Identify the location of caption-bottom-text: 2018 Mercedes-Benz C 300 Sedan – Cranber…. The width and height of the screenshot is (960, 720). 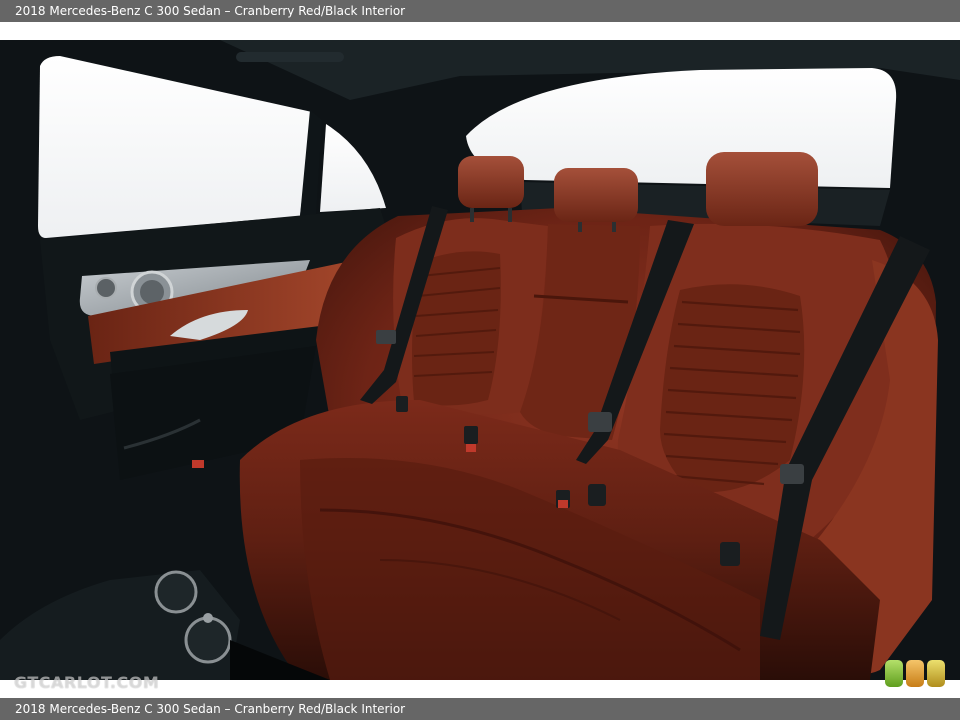
(210, 709).